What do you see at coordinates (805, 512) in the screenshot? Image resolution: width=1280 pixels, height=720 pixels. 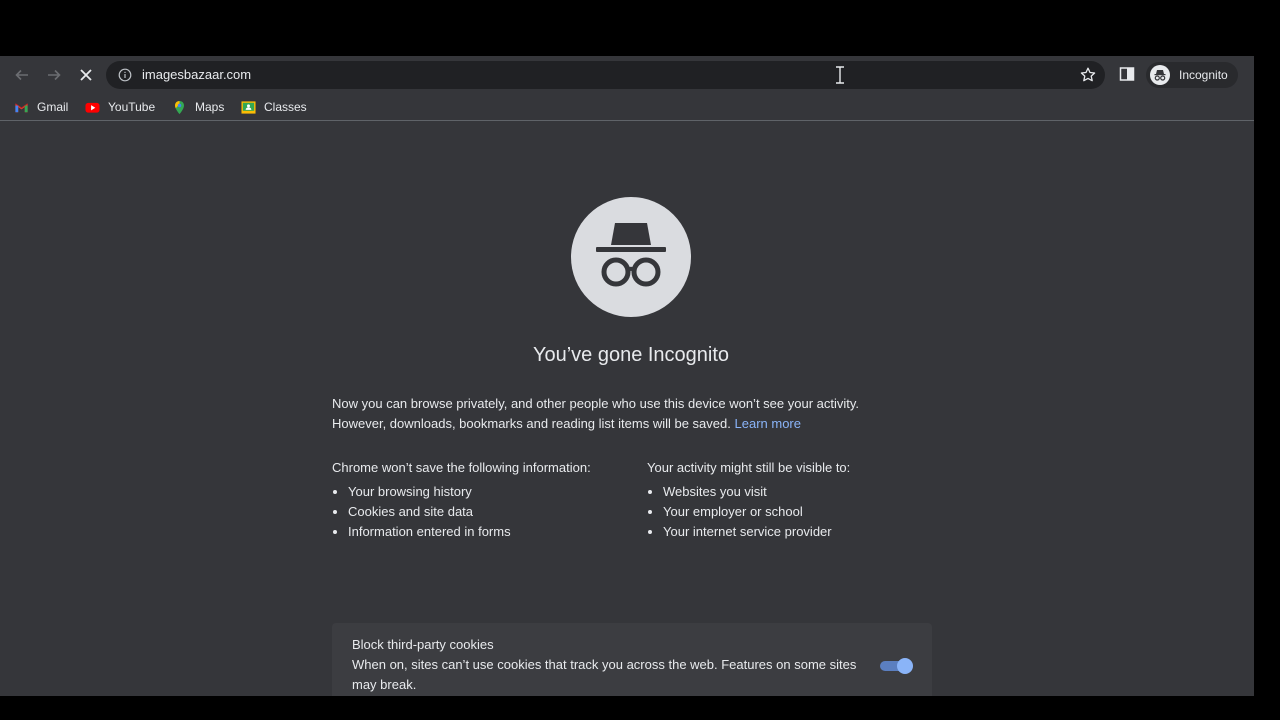 I see `list-item: Your employer or school` at bounding box center [805, 512].